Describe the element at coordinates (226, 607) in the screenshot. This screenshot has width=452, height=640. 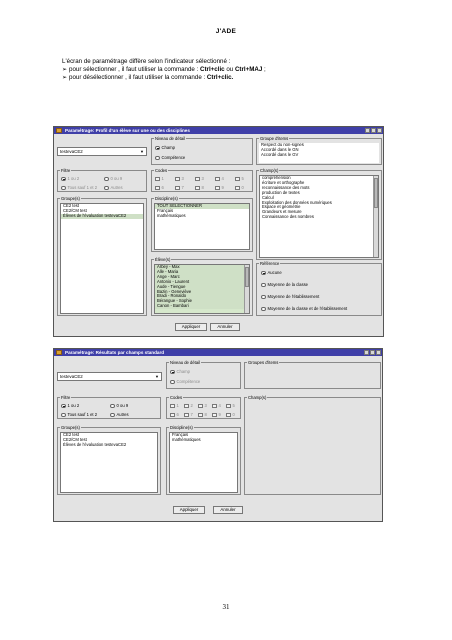
I see `page-number: 31` at that location.